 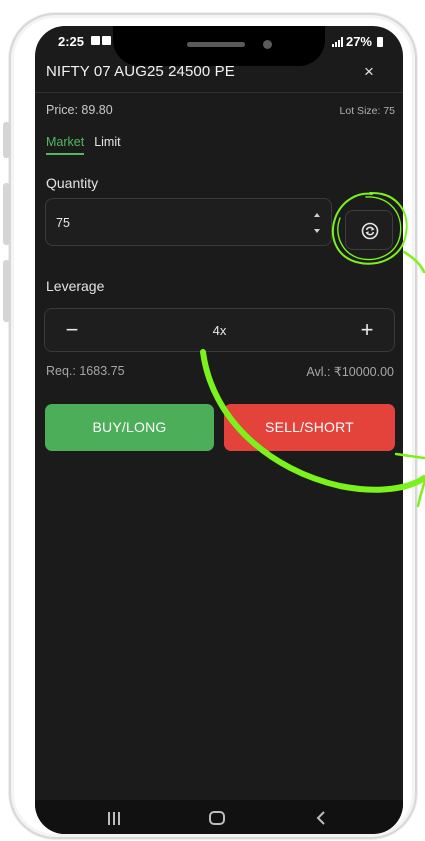 I want to click on quantity-input: 75, so click(x=188, y=222).